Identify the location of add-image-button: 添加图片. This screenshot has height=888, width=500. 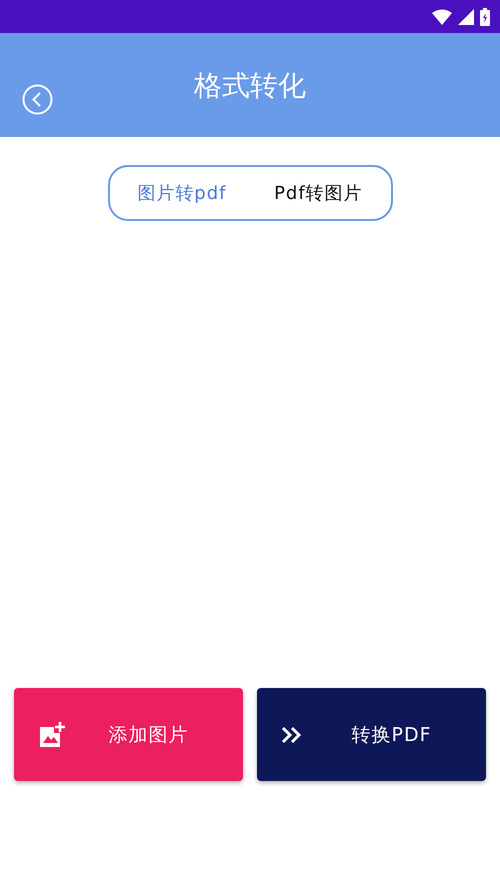
(128, 734).